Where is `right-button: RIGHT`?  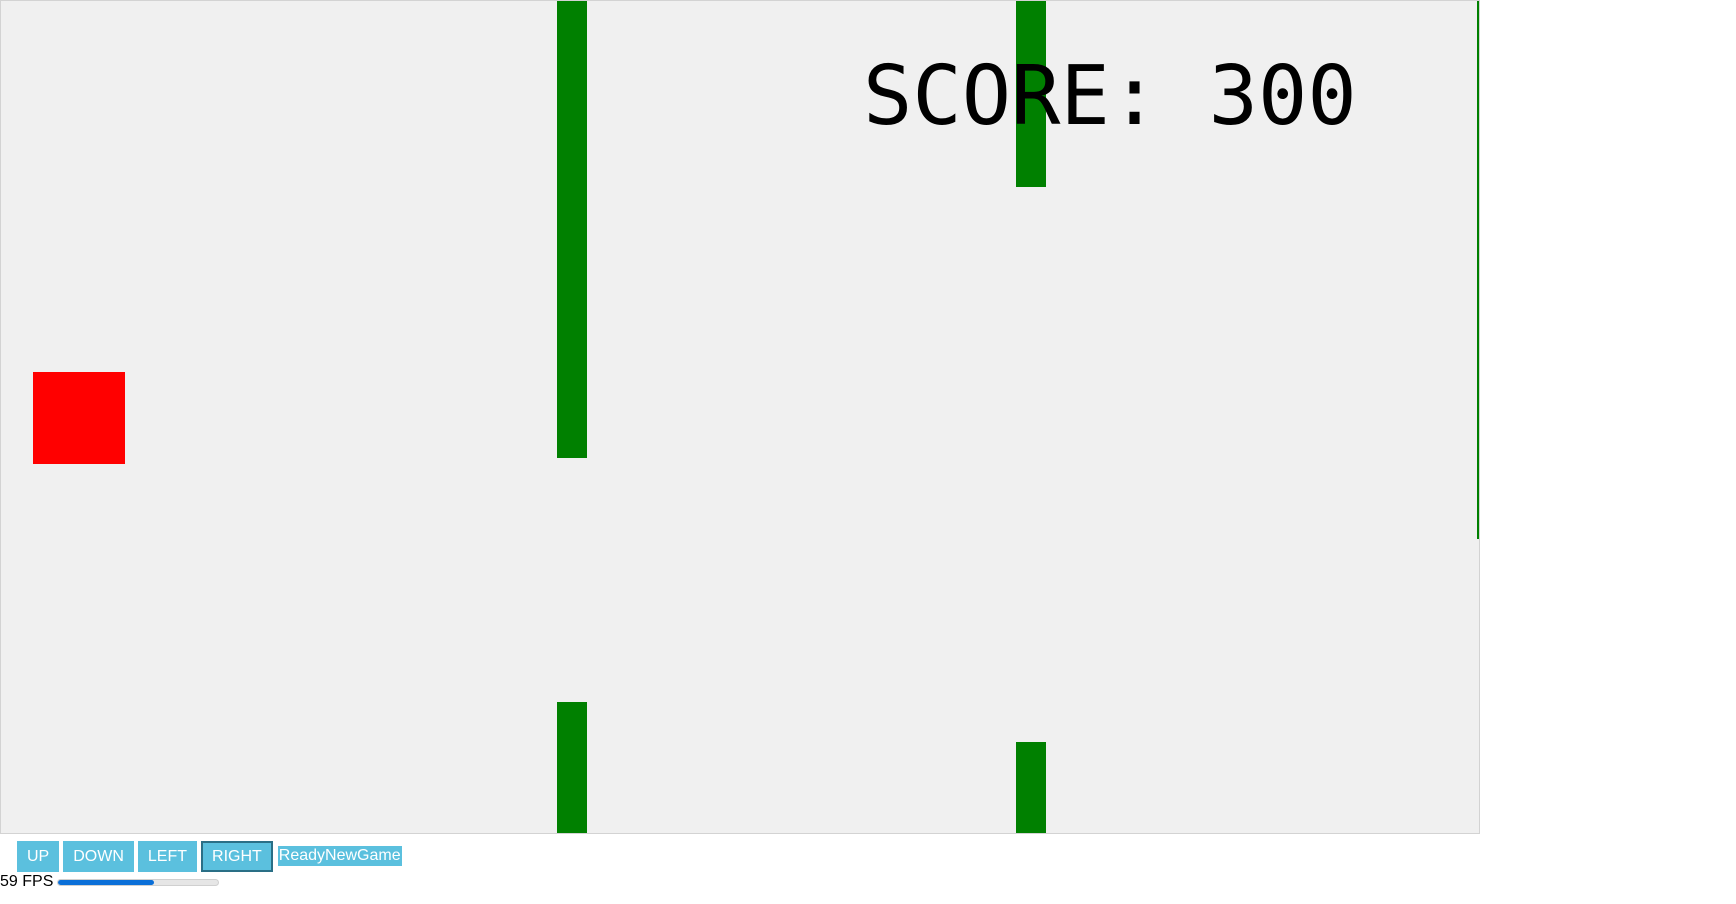 right-button: RIGHT is located at coordinates (237, 856).